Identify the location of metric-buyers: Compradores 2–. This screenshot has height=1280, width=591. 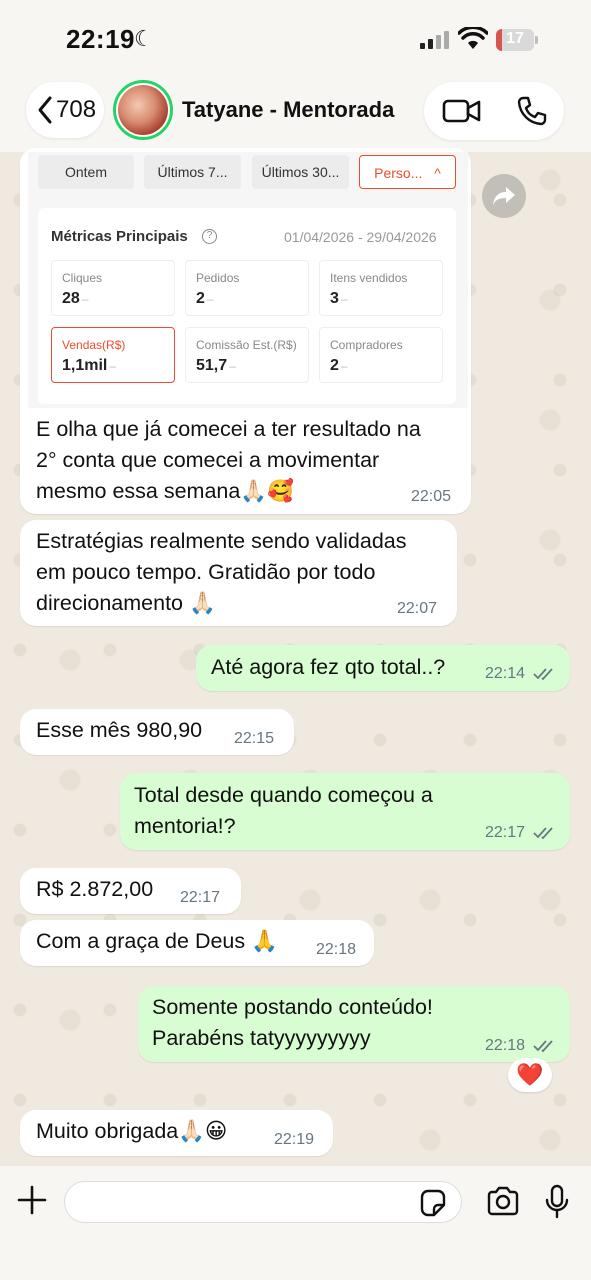
(381, 355).